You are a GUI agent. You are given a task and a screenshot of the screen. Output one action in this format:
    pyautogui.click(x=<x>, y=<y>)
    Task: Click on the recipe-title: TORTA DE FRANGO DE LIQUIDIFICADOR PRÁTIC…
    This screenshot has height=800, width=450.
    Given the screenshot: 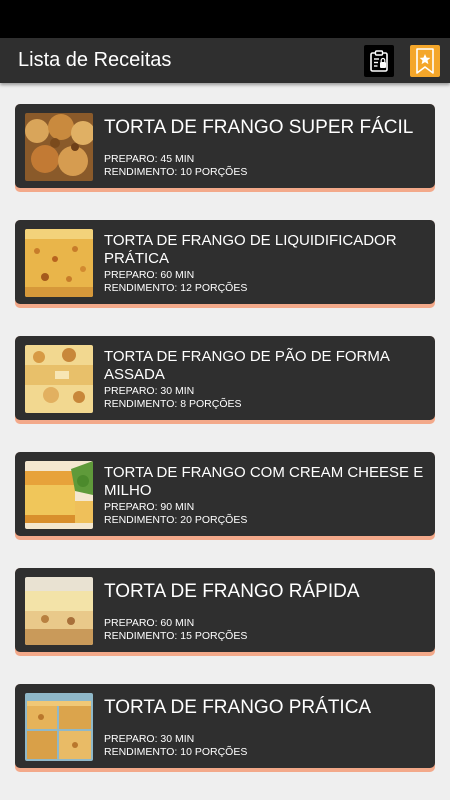 What is the action you would take?
    pyautogui.click(x=250, y=249)
    